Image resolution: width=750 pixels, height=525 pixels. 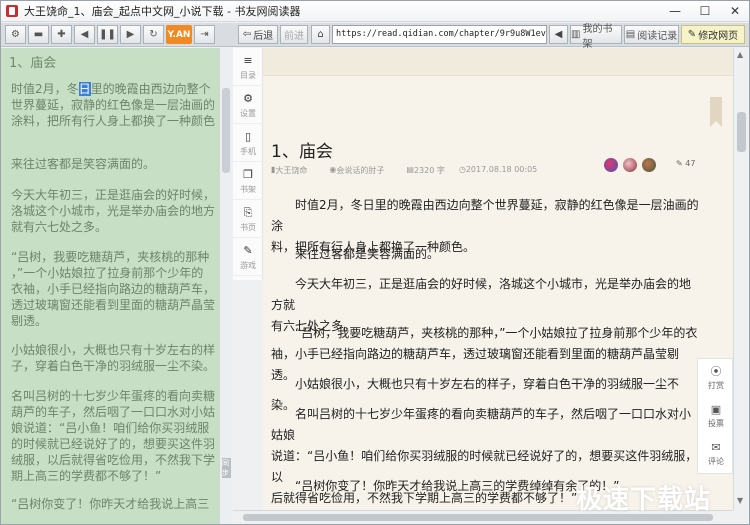 What do you see at coordinates (248, 258) in the screenshot?
I see `side-nav-game: ✎ 游戏` at bounding box center [248, 258].